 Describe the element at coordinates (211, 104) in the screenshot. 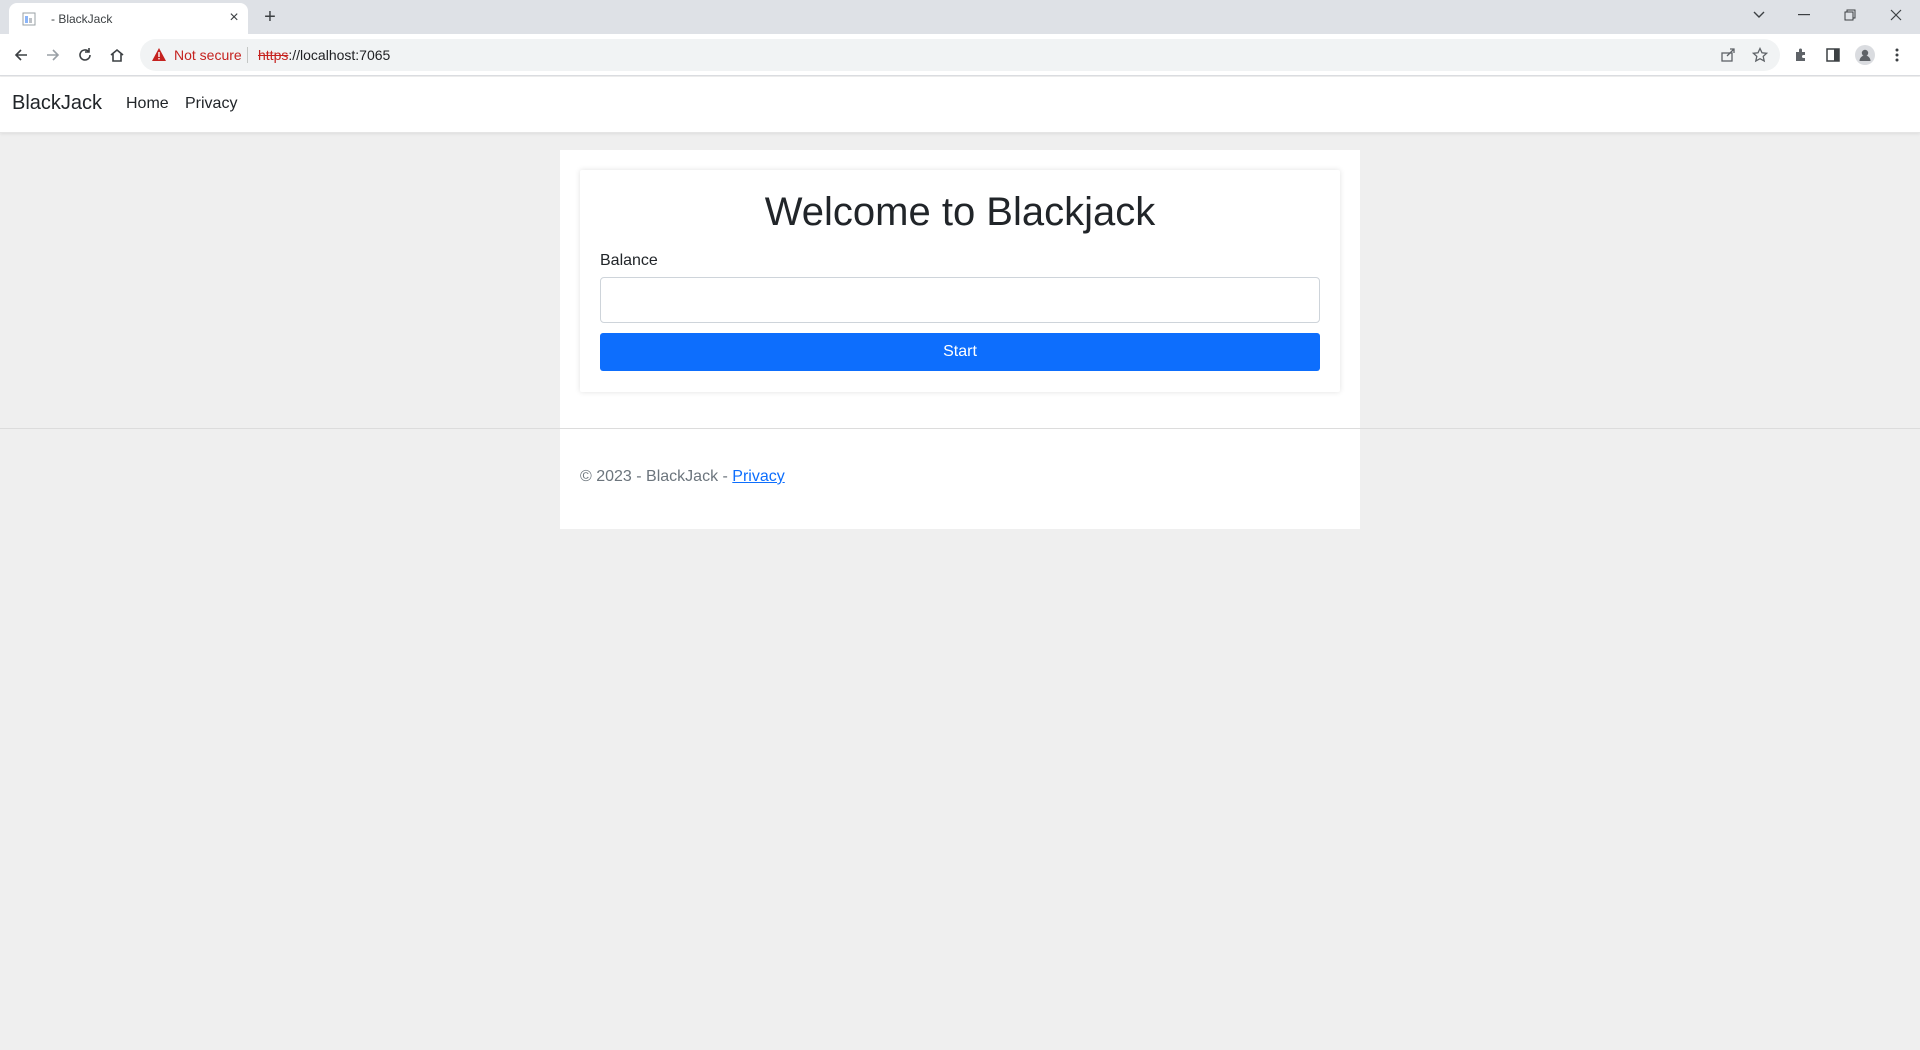

I see `nav-link-privacy: Privacy` at that location.